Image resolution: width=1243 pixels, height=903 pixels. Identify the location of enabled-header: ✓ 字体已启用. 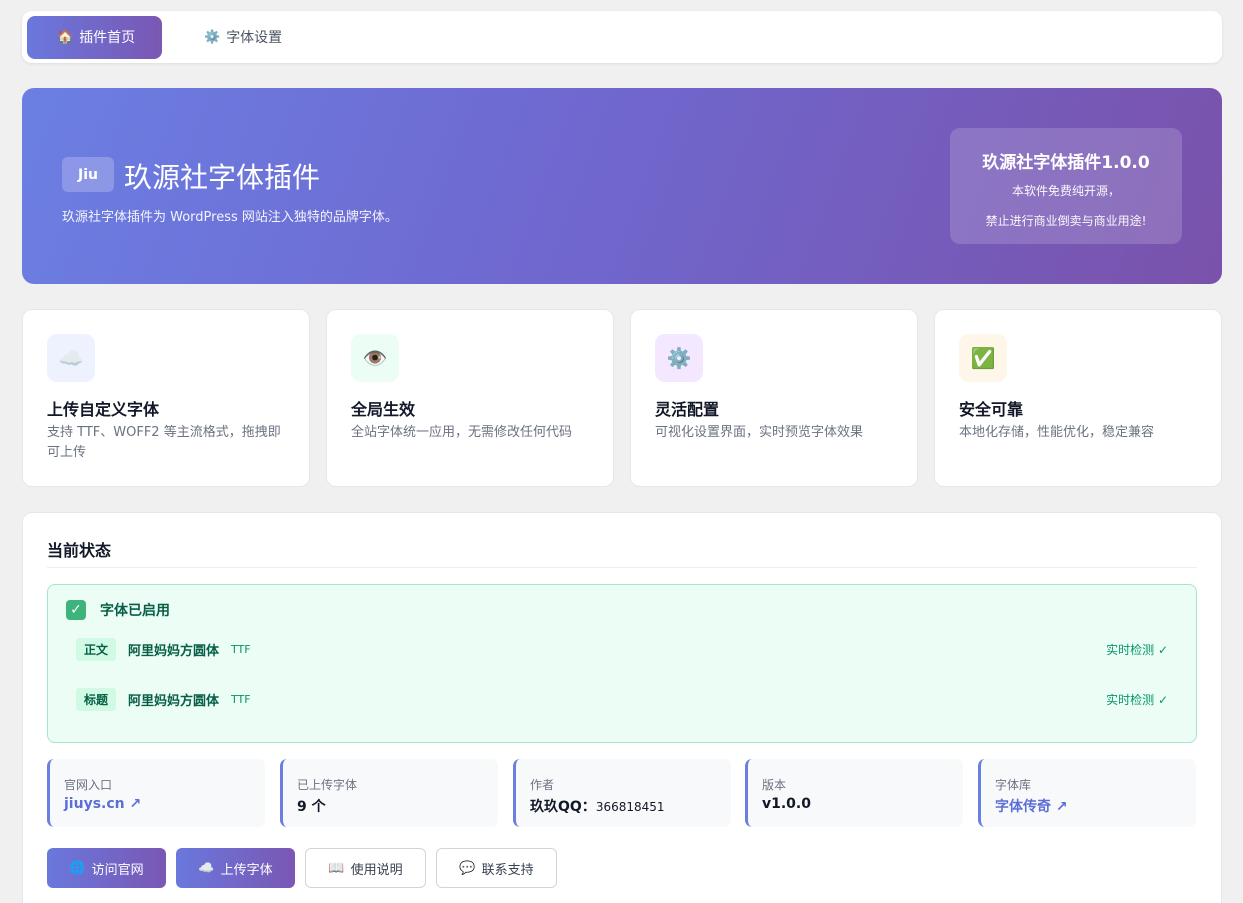
(118, 610).